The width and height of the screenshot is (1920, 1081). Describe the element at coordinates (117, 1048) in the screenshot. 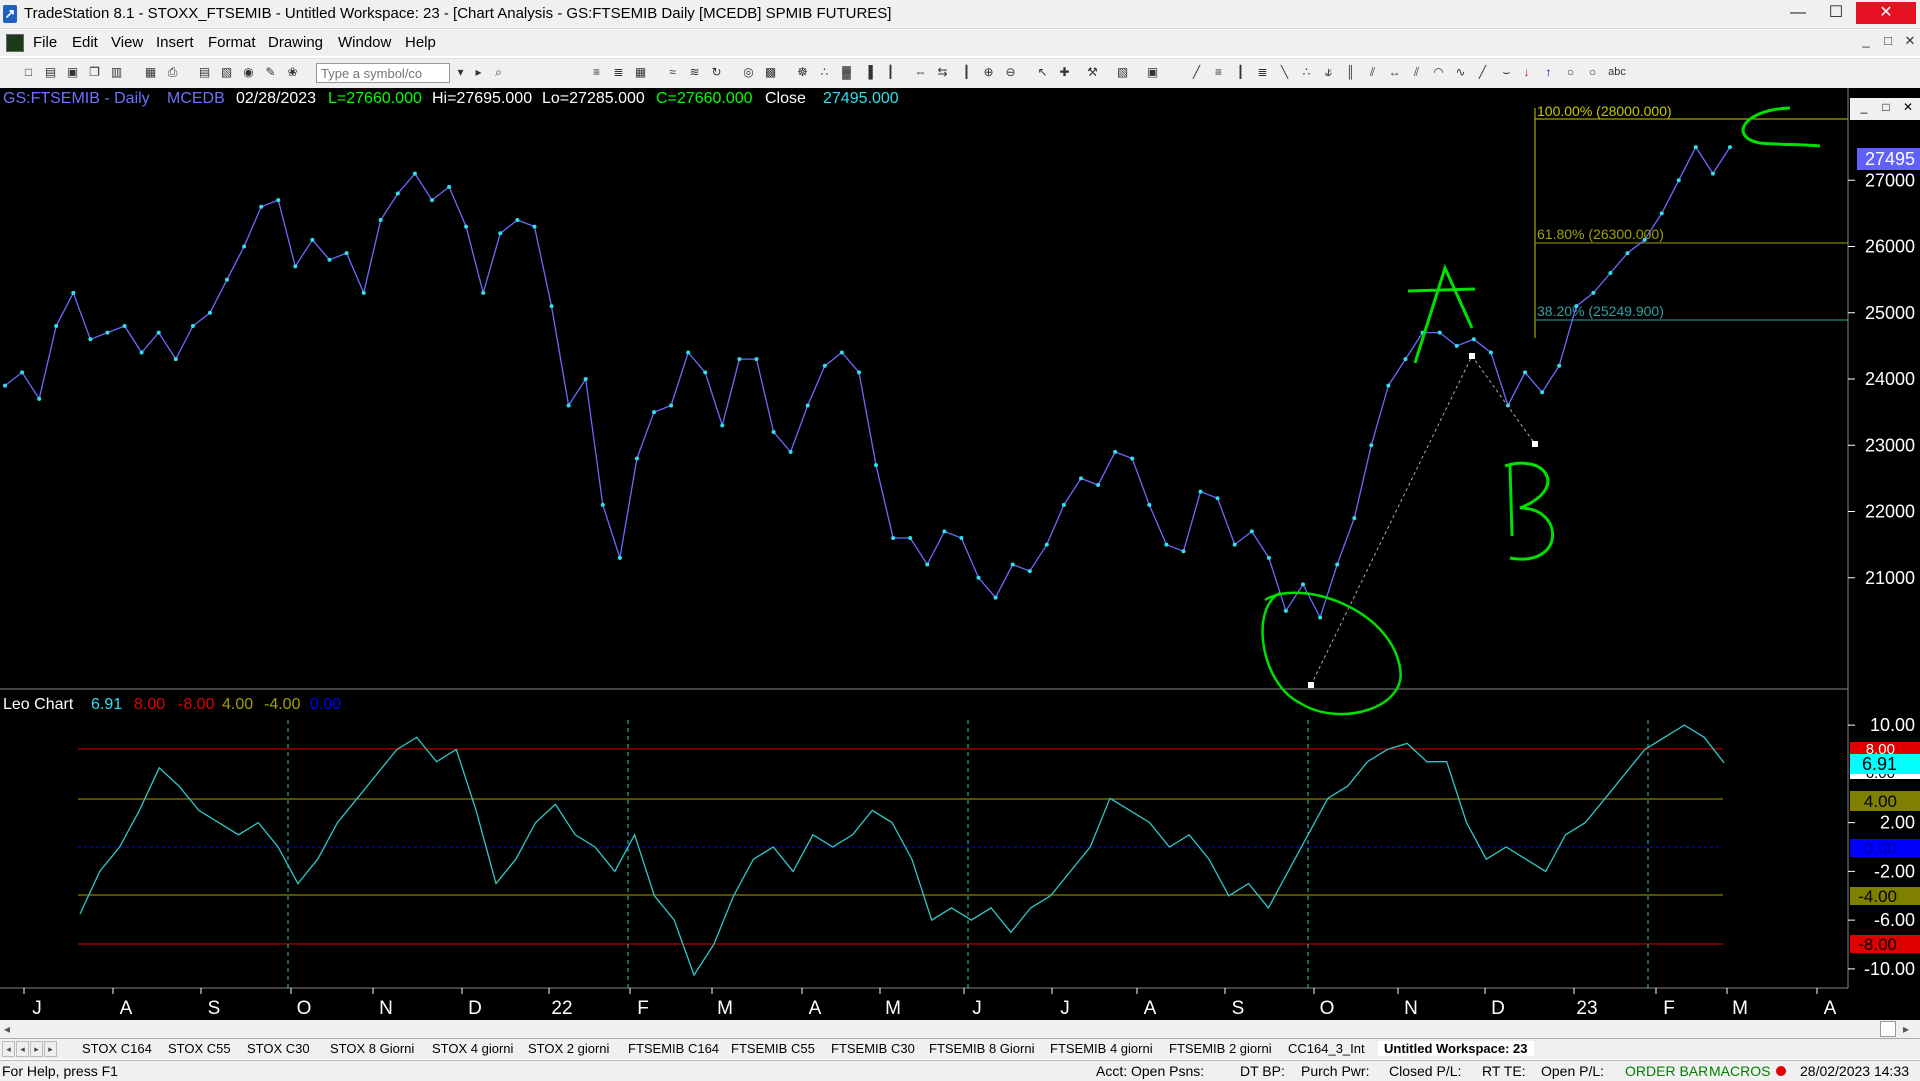

I see `tab-stox-c164: STOX C164` at that location.